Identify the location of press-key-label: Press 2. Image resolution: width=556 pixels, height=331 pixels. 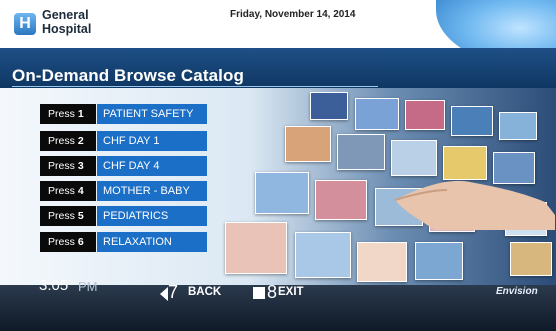
(68, 141).